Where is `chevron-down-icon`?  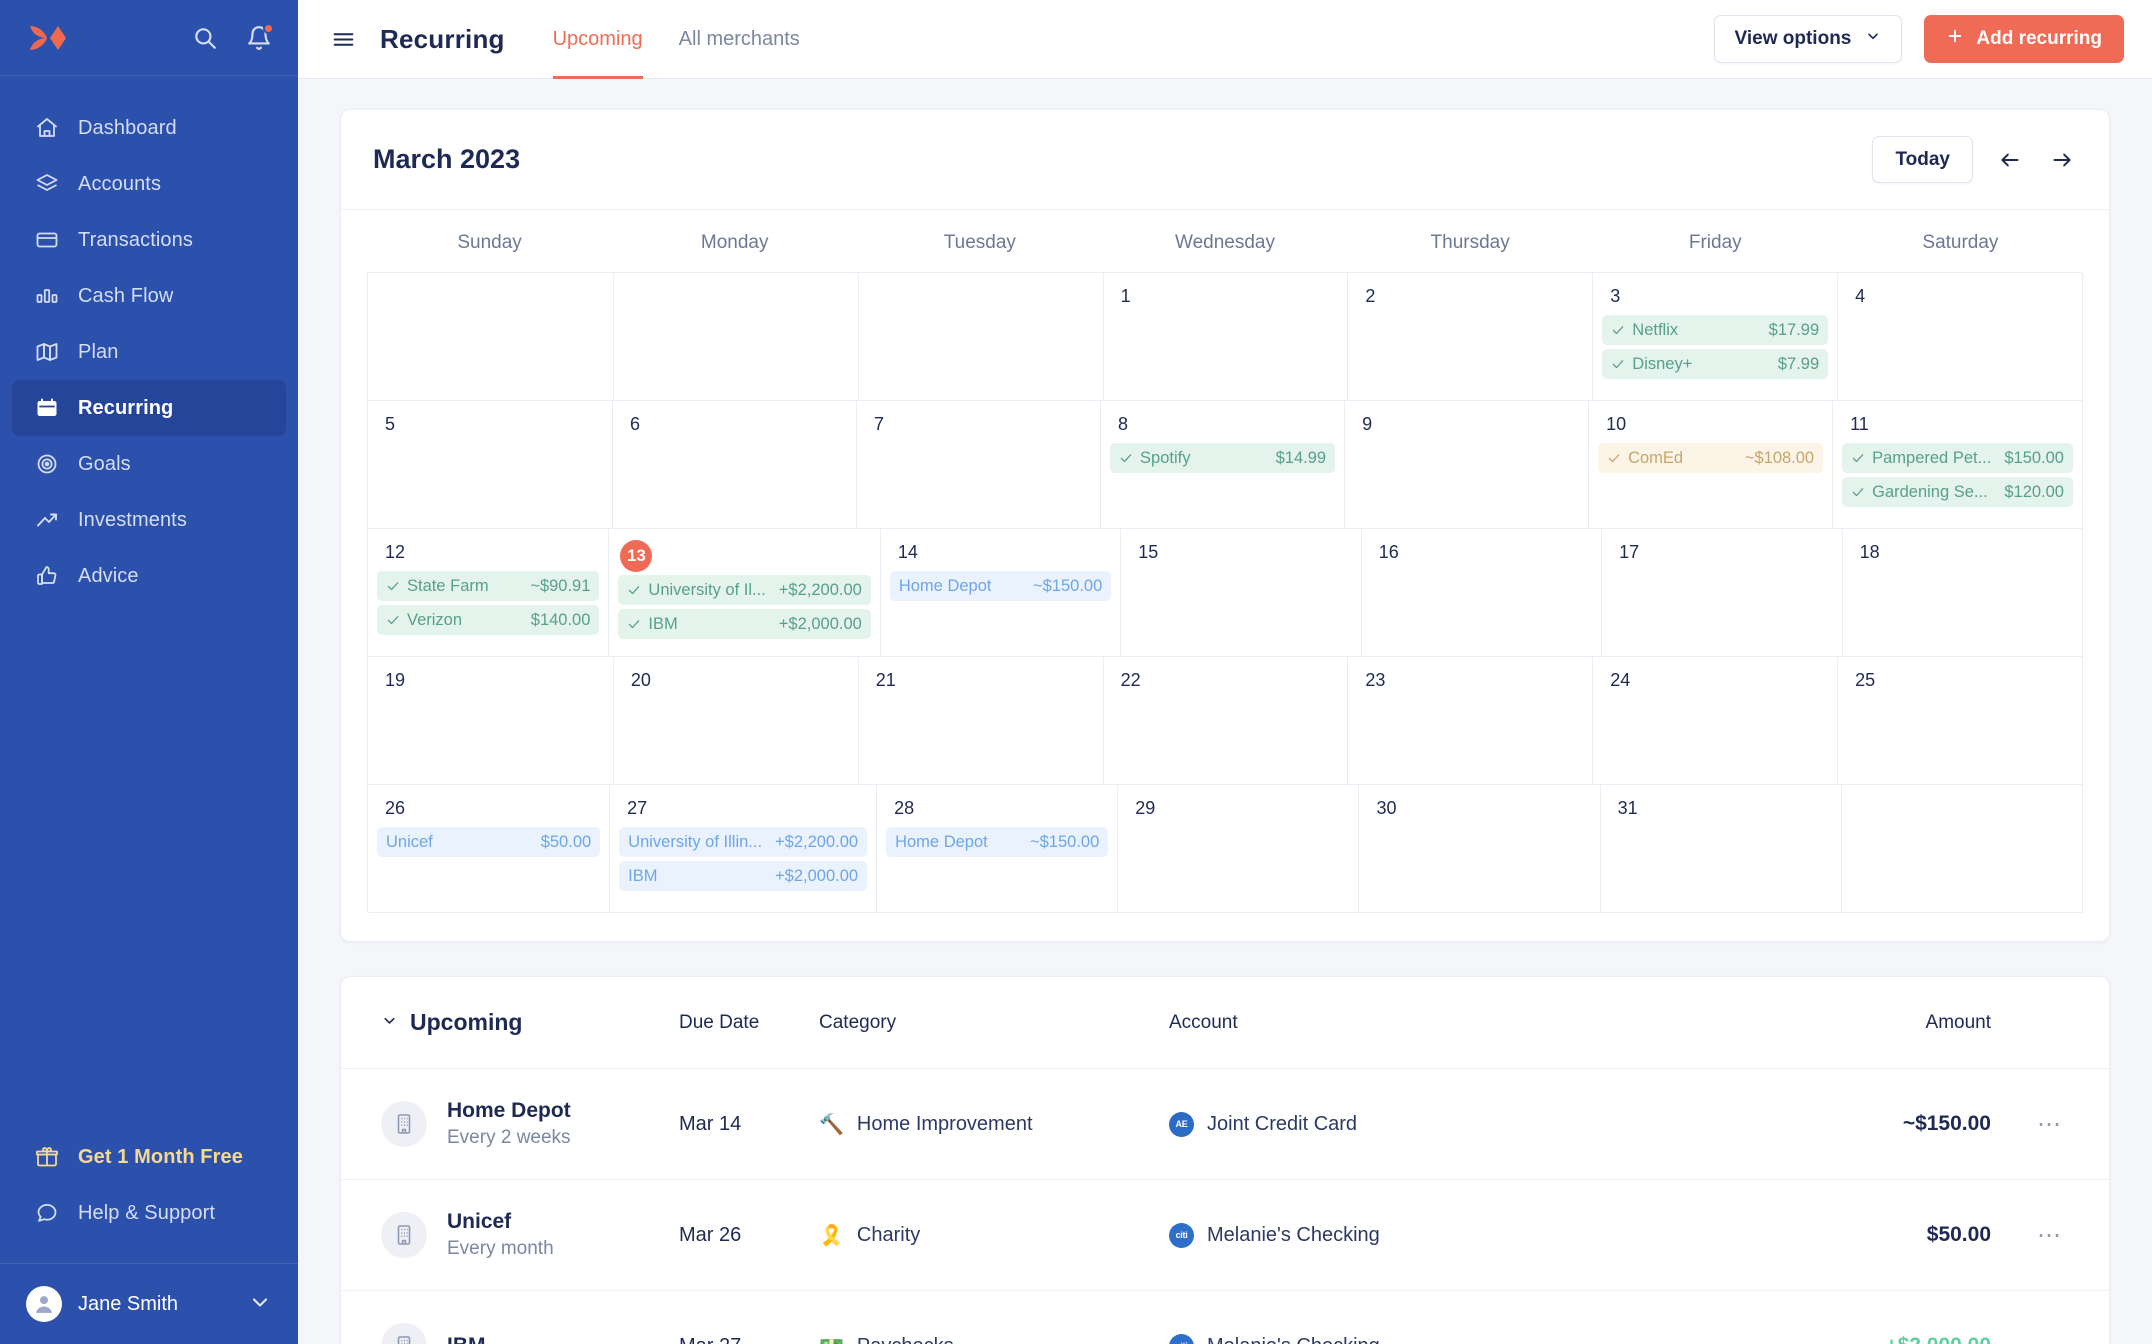
chevron-down-icon is located at coordinates (260, 1304).